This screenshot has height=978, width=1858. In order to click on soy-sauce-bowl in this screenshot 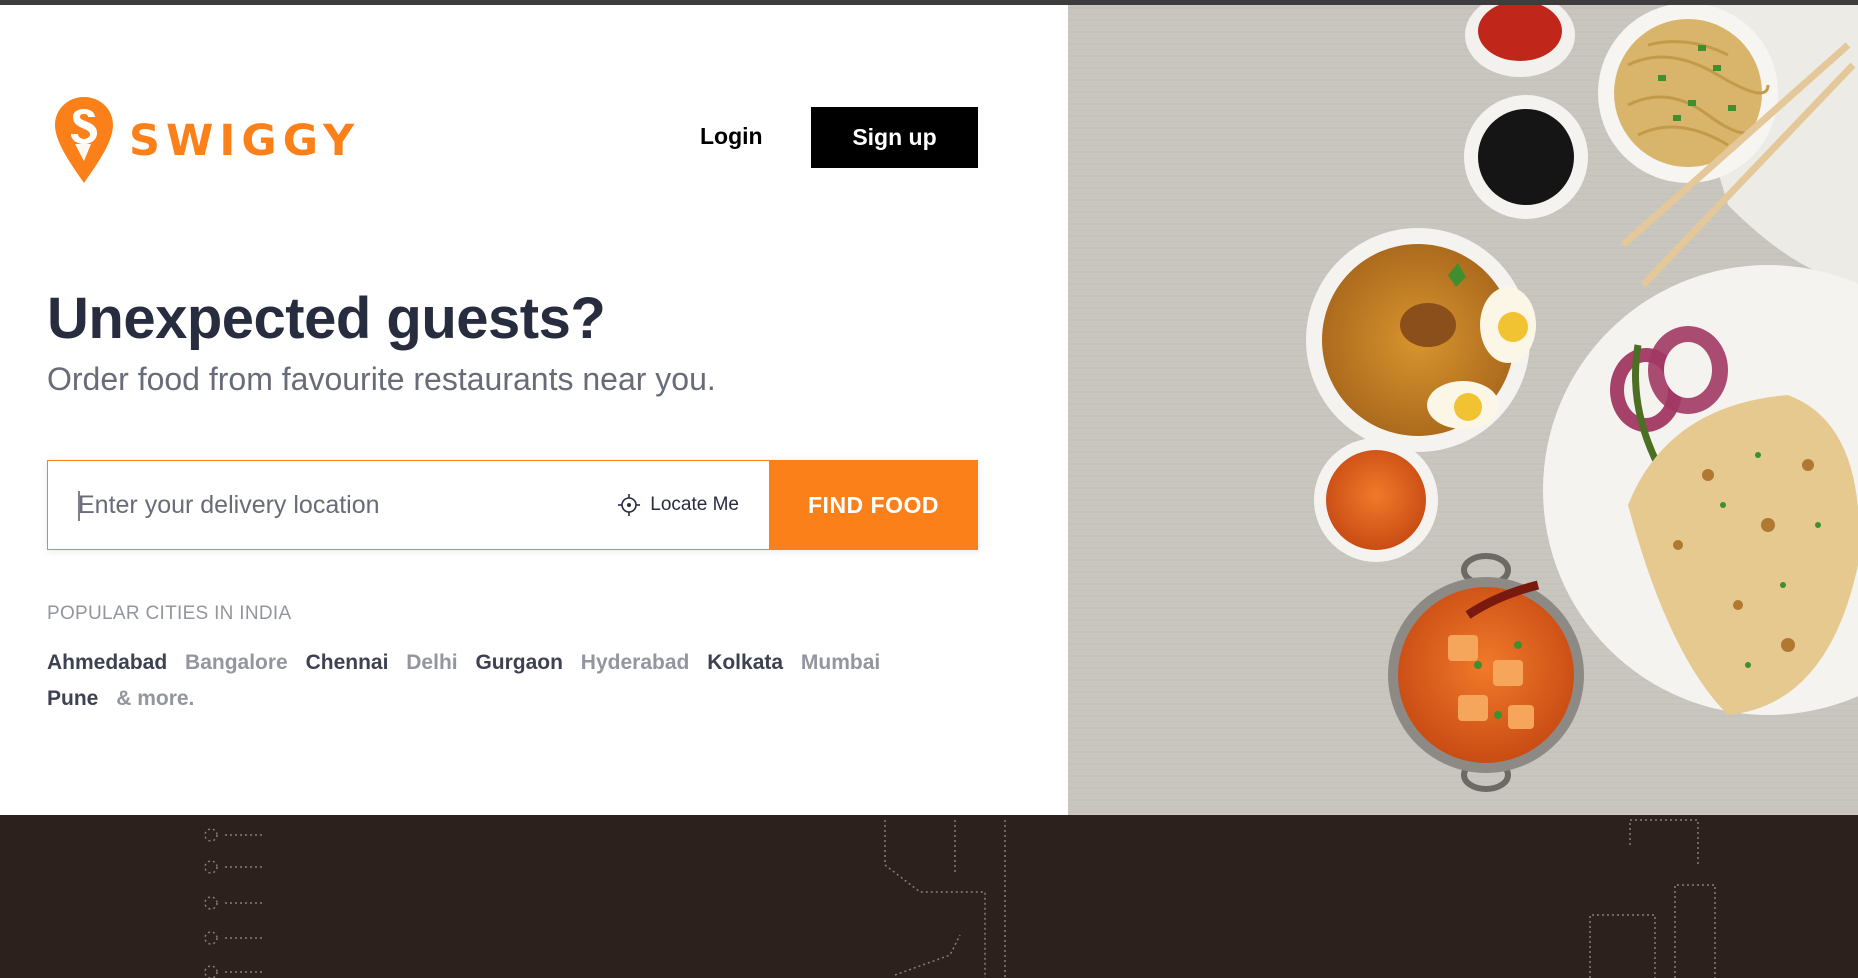, I will do `click(1526, 157)`.